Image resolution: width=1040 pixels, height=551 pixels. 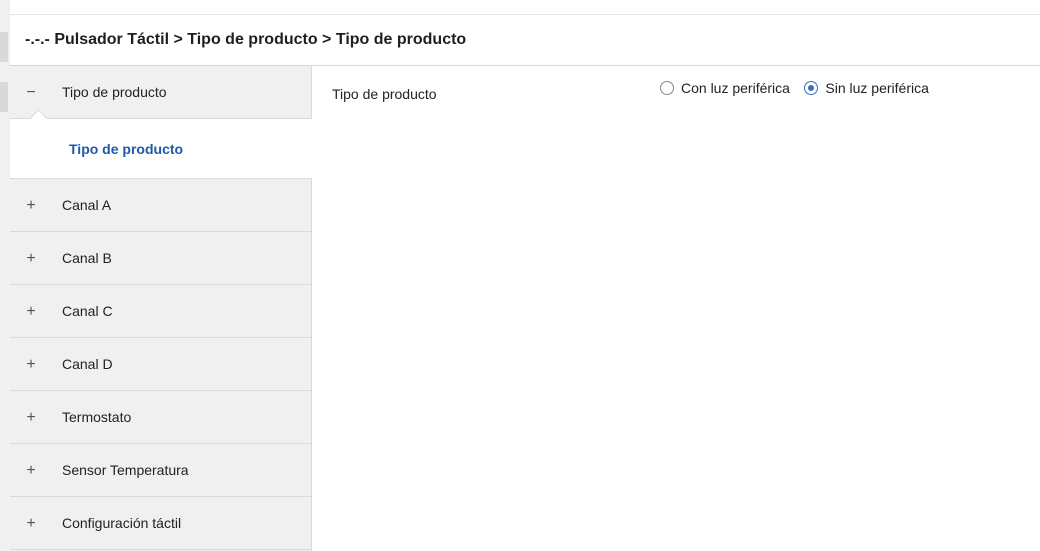 What do you see at coordinates (125, 470) in the screenshot?
I see `sidebar-item-label: Sensor Temperatura` at bounding box center [125, 470].